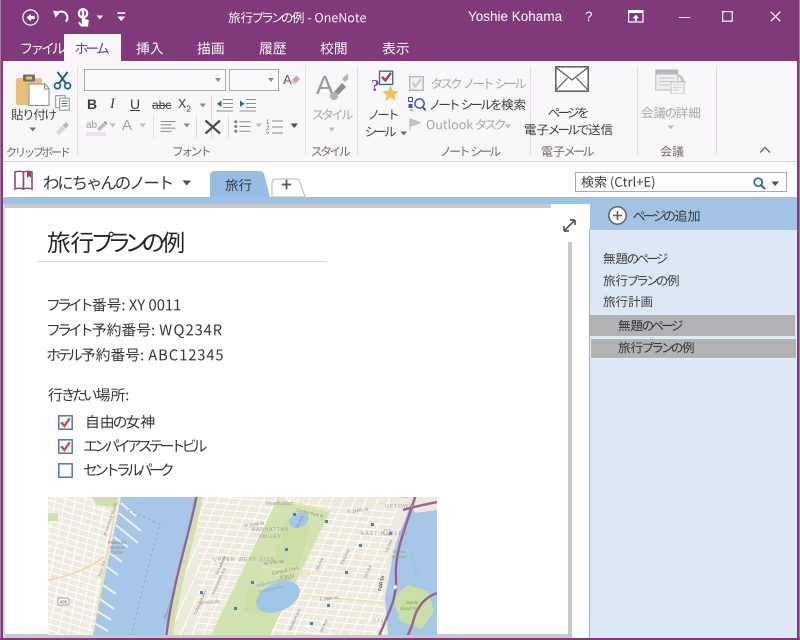 Image resolution: width=800 pixels, height=640 pixels. Describe the element at coordinates (411, 608) in the screenshot. I see `svg-text: Island Park` at that location.